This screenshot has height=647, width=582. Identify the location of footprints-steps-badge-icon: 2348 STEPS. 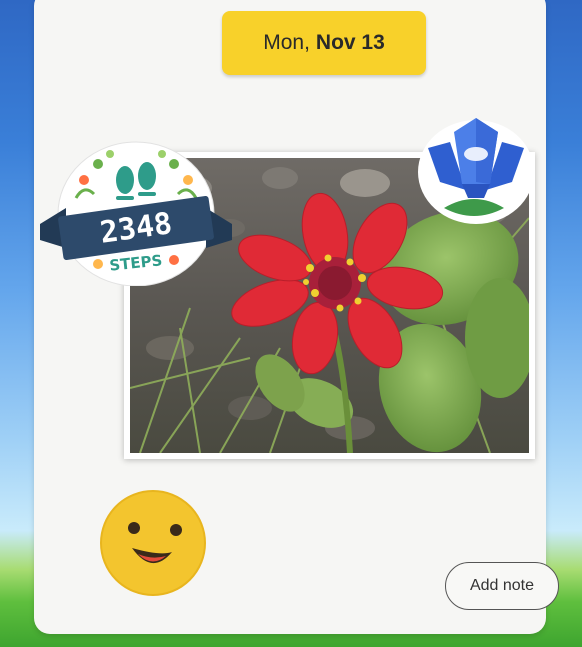
(136, 214).